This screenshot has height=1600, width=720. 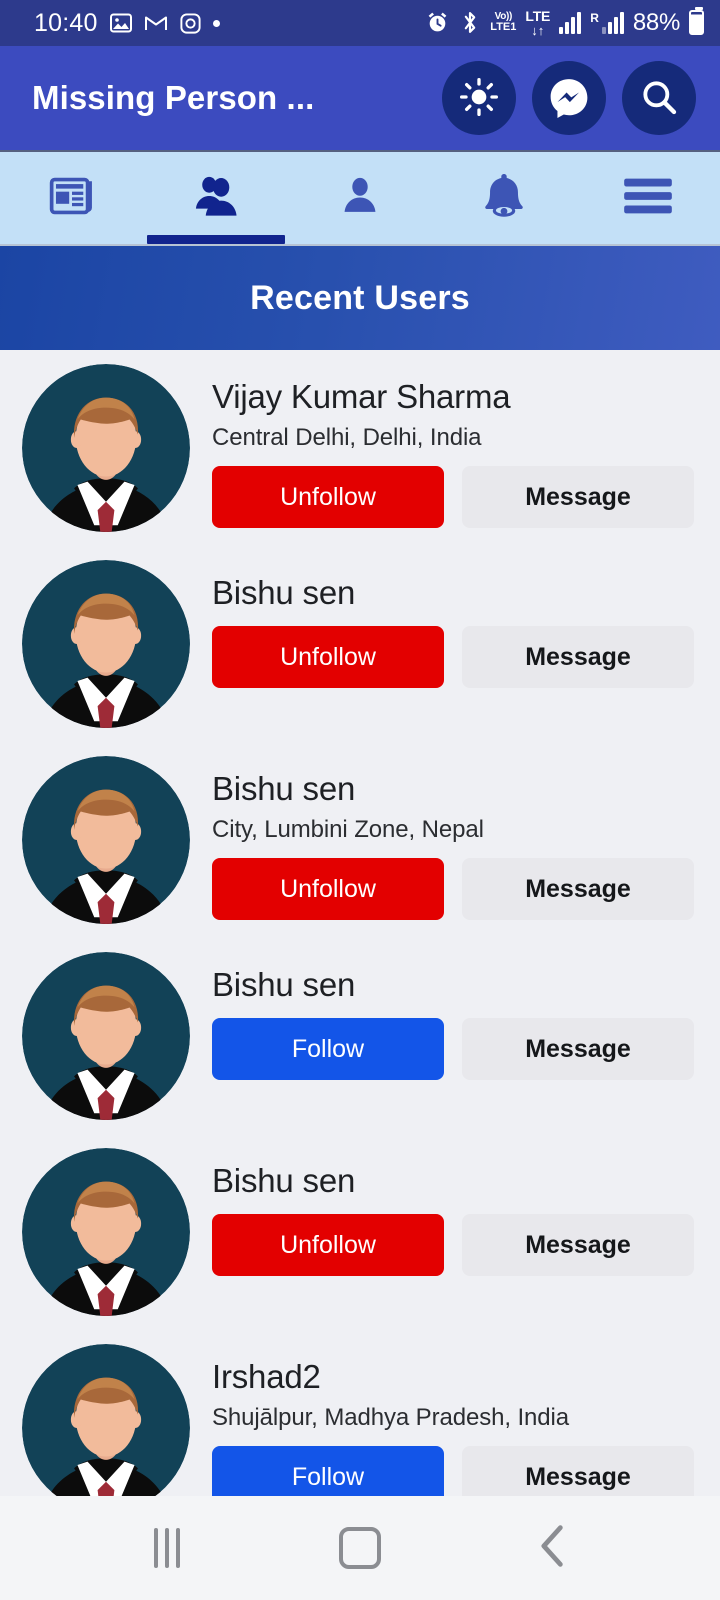 I want to click on alarm-icon, so click(x=437, y=22).